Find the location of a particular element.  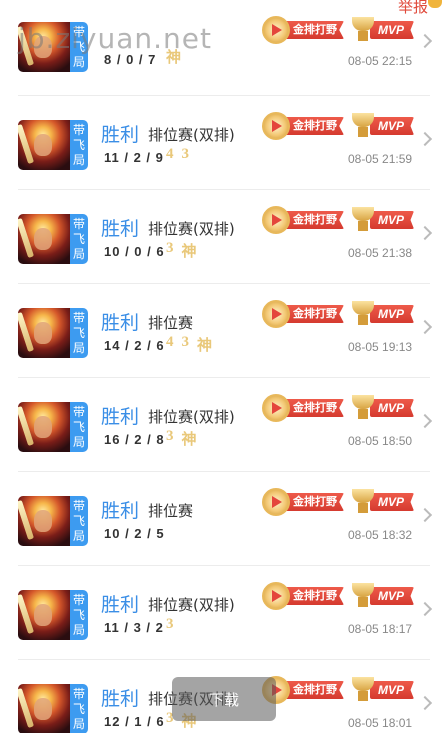

kda-score: 10 / 2 / 5 is located at coordinates (134, 533).